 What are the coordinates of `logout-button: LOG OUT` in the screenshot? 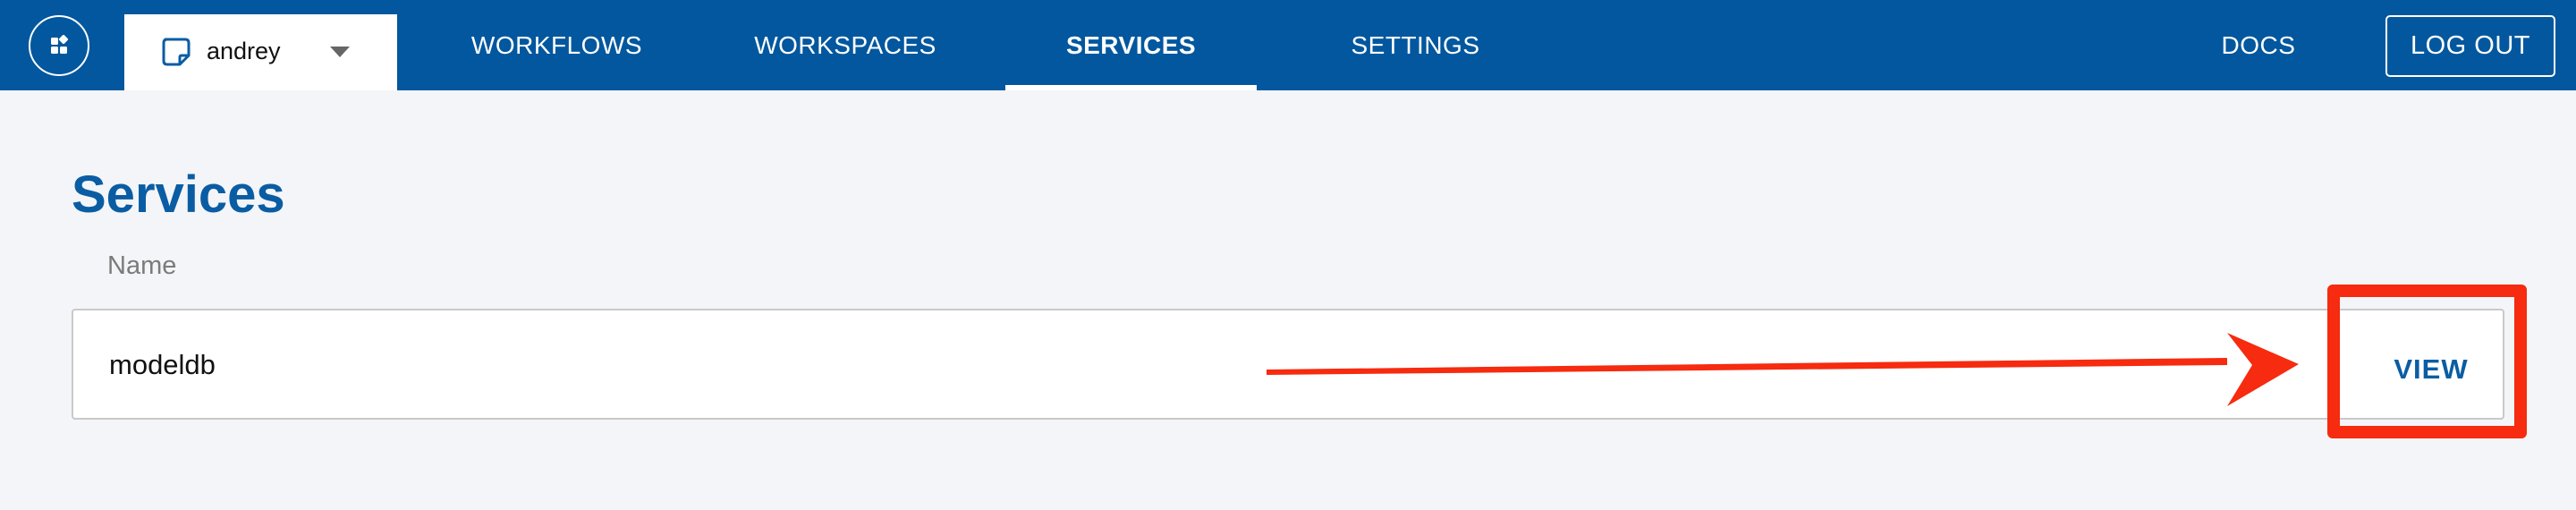 It's located at (2470, 46).